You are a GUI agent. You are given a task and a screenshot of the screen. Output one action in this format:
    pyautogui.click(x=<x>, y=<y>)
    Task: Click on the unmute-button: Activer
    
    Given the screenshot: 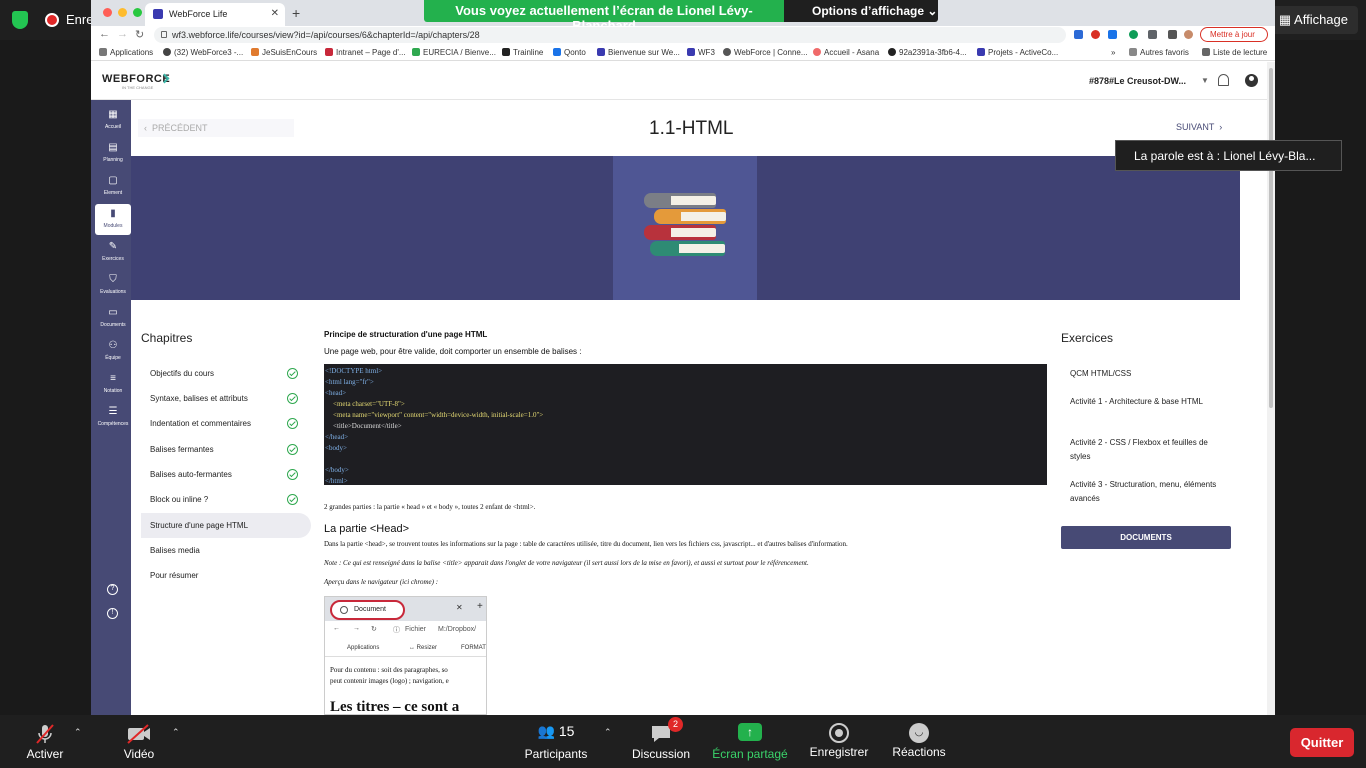 What is the action you would take?
    pyautogui.click(x=45, y=738)
    